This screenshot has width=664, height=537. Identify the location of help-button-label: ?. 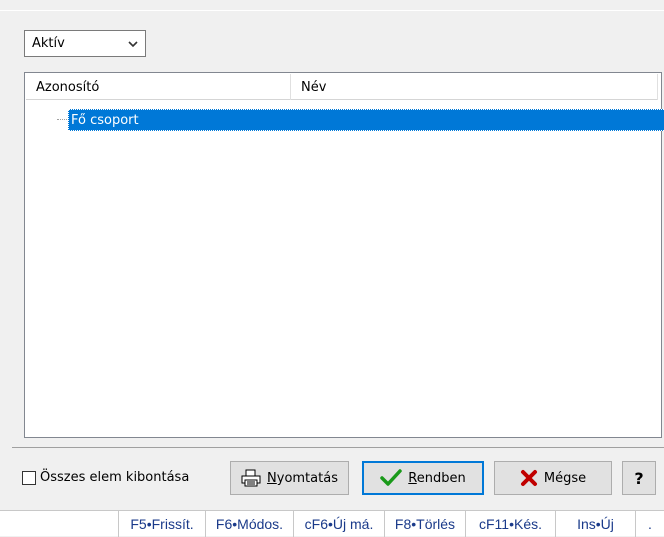
(639, 478).